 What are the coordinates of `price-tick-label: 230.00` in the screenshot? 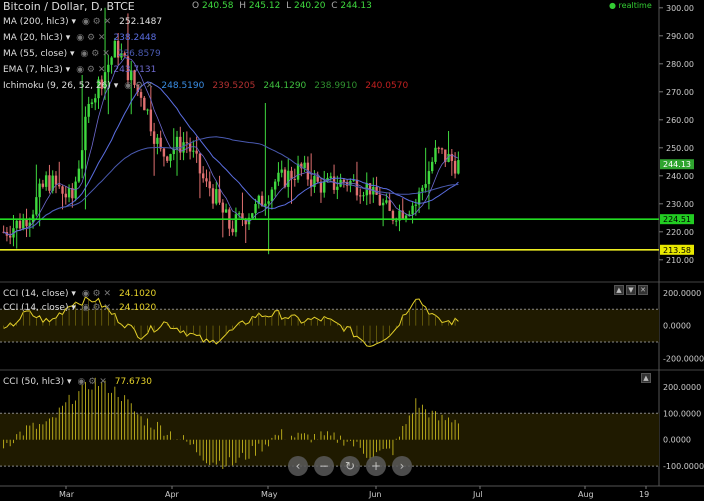 It's located at (680, 204).